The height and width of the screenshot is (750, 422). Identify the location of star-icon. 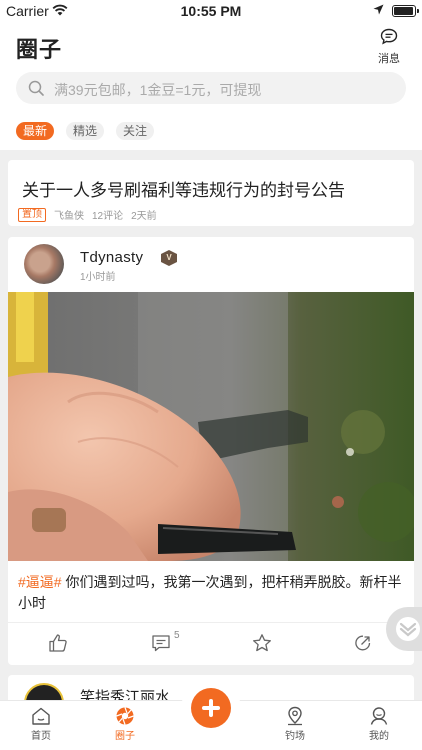
(262, 643).